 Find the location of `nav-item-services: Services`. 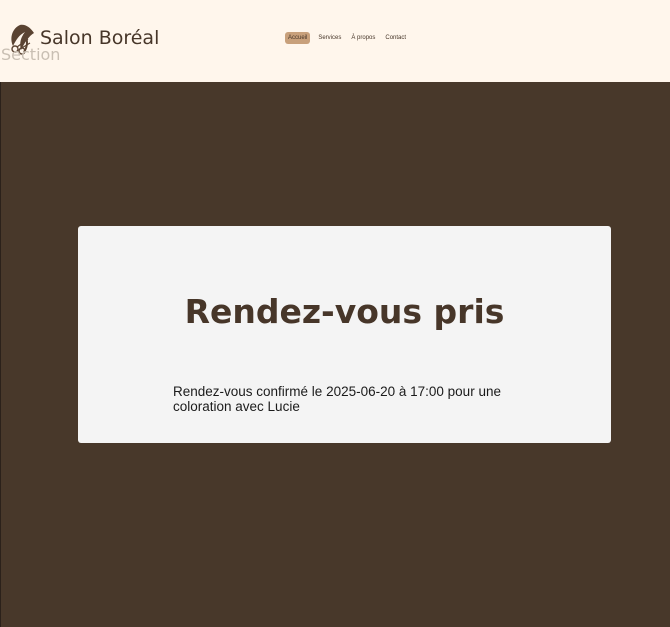

nav-item-services: Services is located at coordinates (329, 38).